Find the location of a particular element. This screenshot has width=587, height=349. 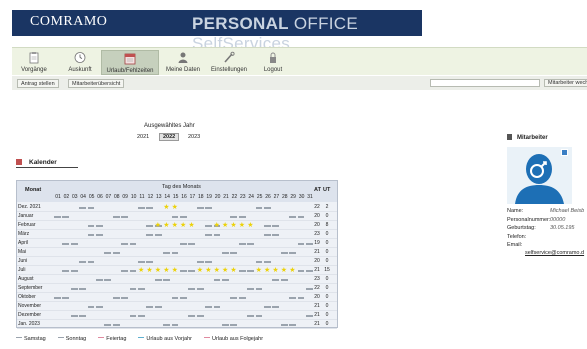

month-label: Januar is located at coordinates (26, 216).